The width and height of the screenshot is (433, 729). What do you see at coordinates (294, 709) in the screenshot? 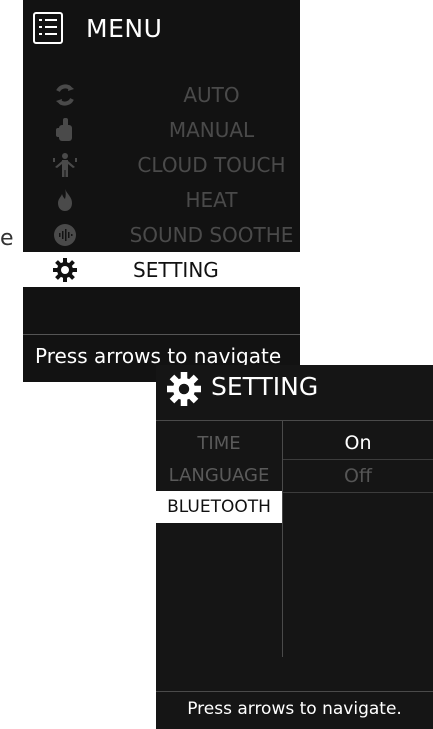
I see `setting-footer-hint: Press arrows to navigate.` at bounding box center [294, 709].